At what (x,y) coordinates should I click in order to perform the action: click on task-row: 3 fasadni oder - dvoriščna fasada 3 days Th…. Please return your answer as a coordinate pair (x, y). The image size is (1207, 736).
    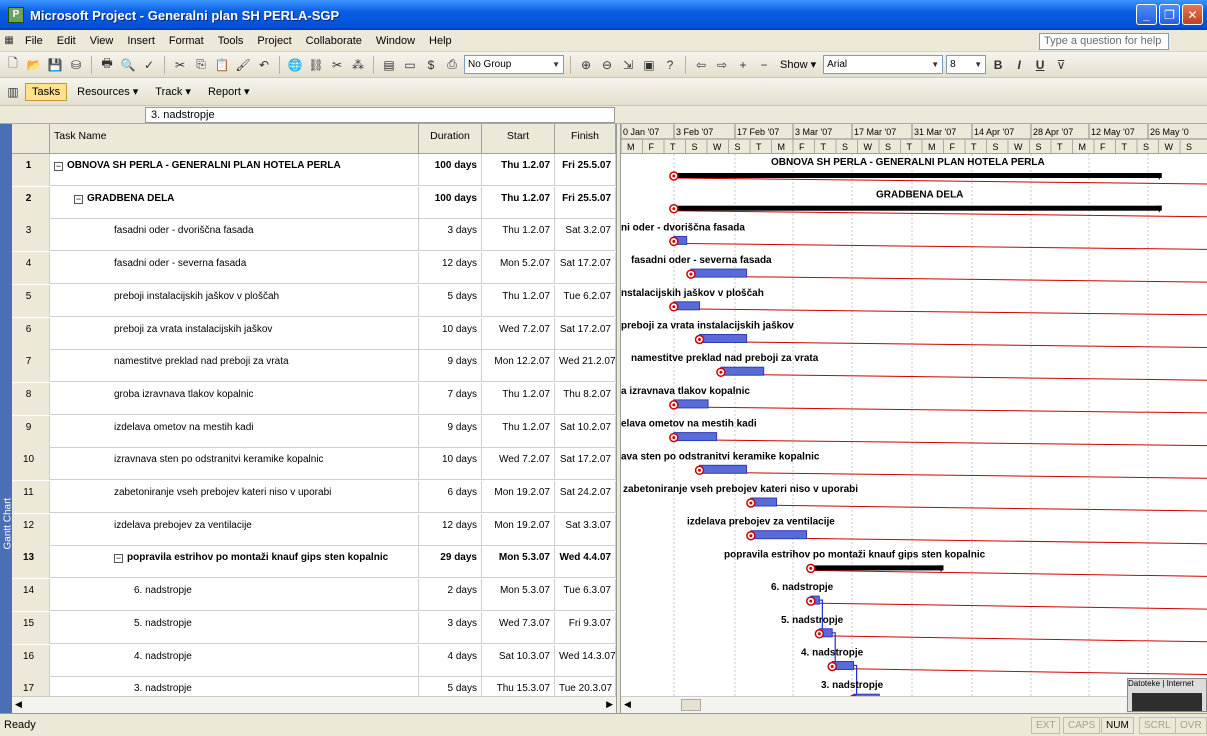
    Looking at the image, I should click on (314, 235).